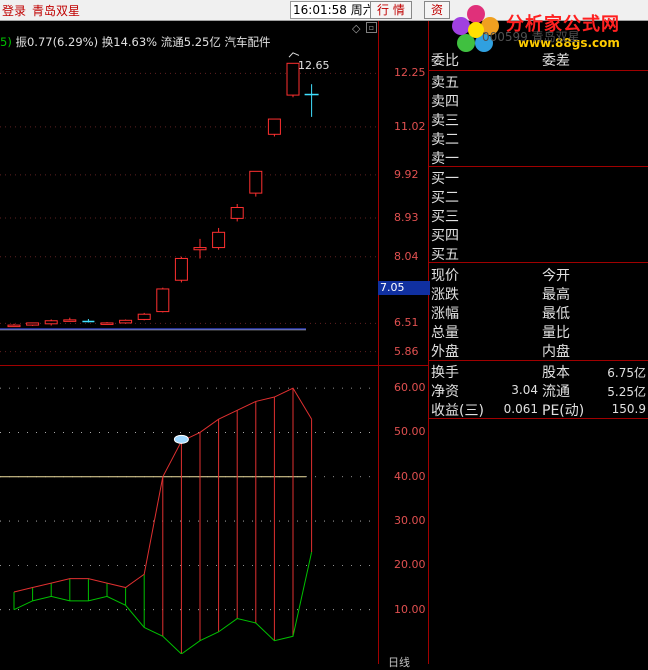 This screenshot has height=670, width=648. I want to click on indicator-tick-label: 20.00, so click(410, 565).